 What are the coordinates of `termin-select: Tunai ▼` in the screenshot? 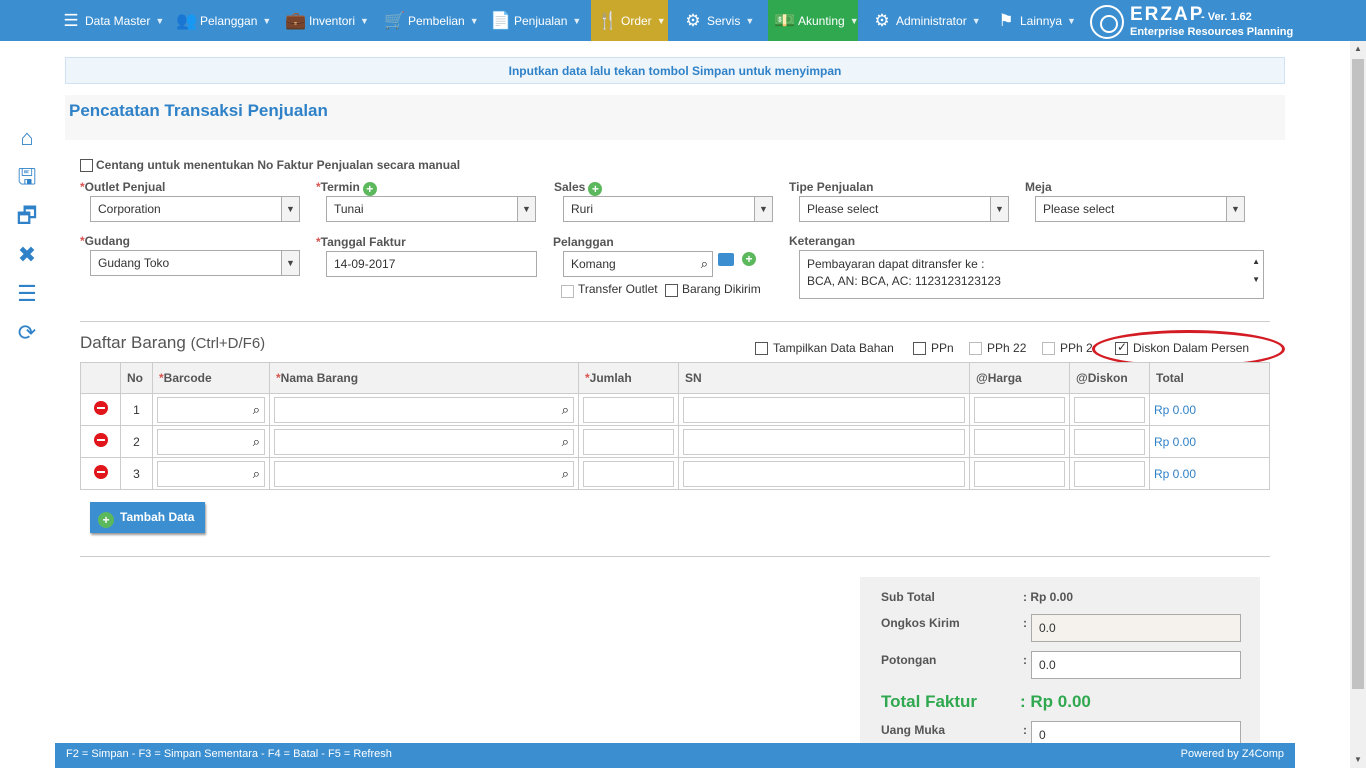 It's located at (431, 209).